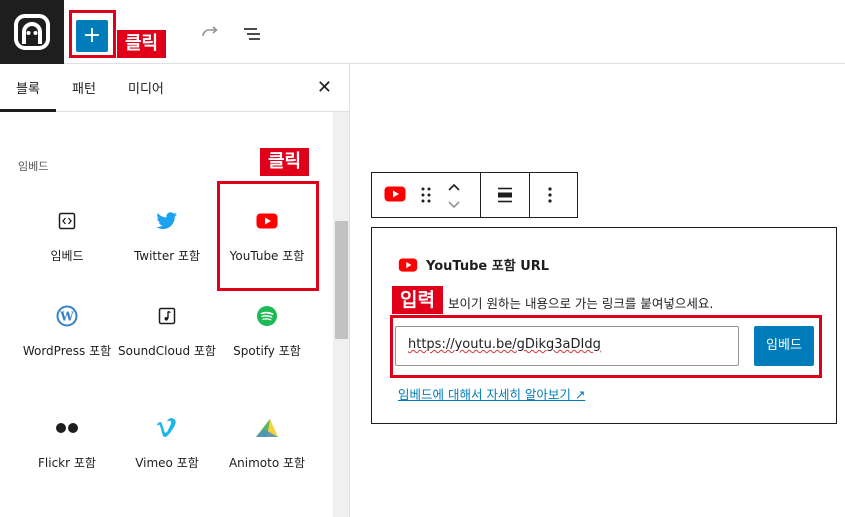 Image resolution: width=845 pixels, height=517 pixels. Describe the element at coordinates (167, 235) in the screenshot. I see `block-item-twitter: Twitter 포함` at that location.